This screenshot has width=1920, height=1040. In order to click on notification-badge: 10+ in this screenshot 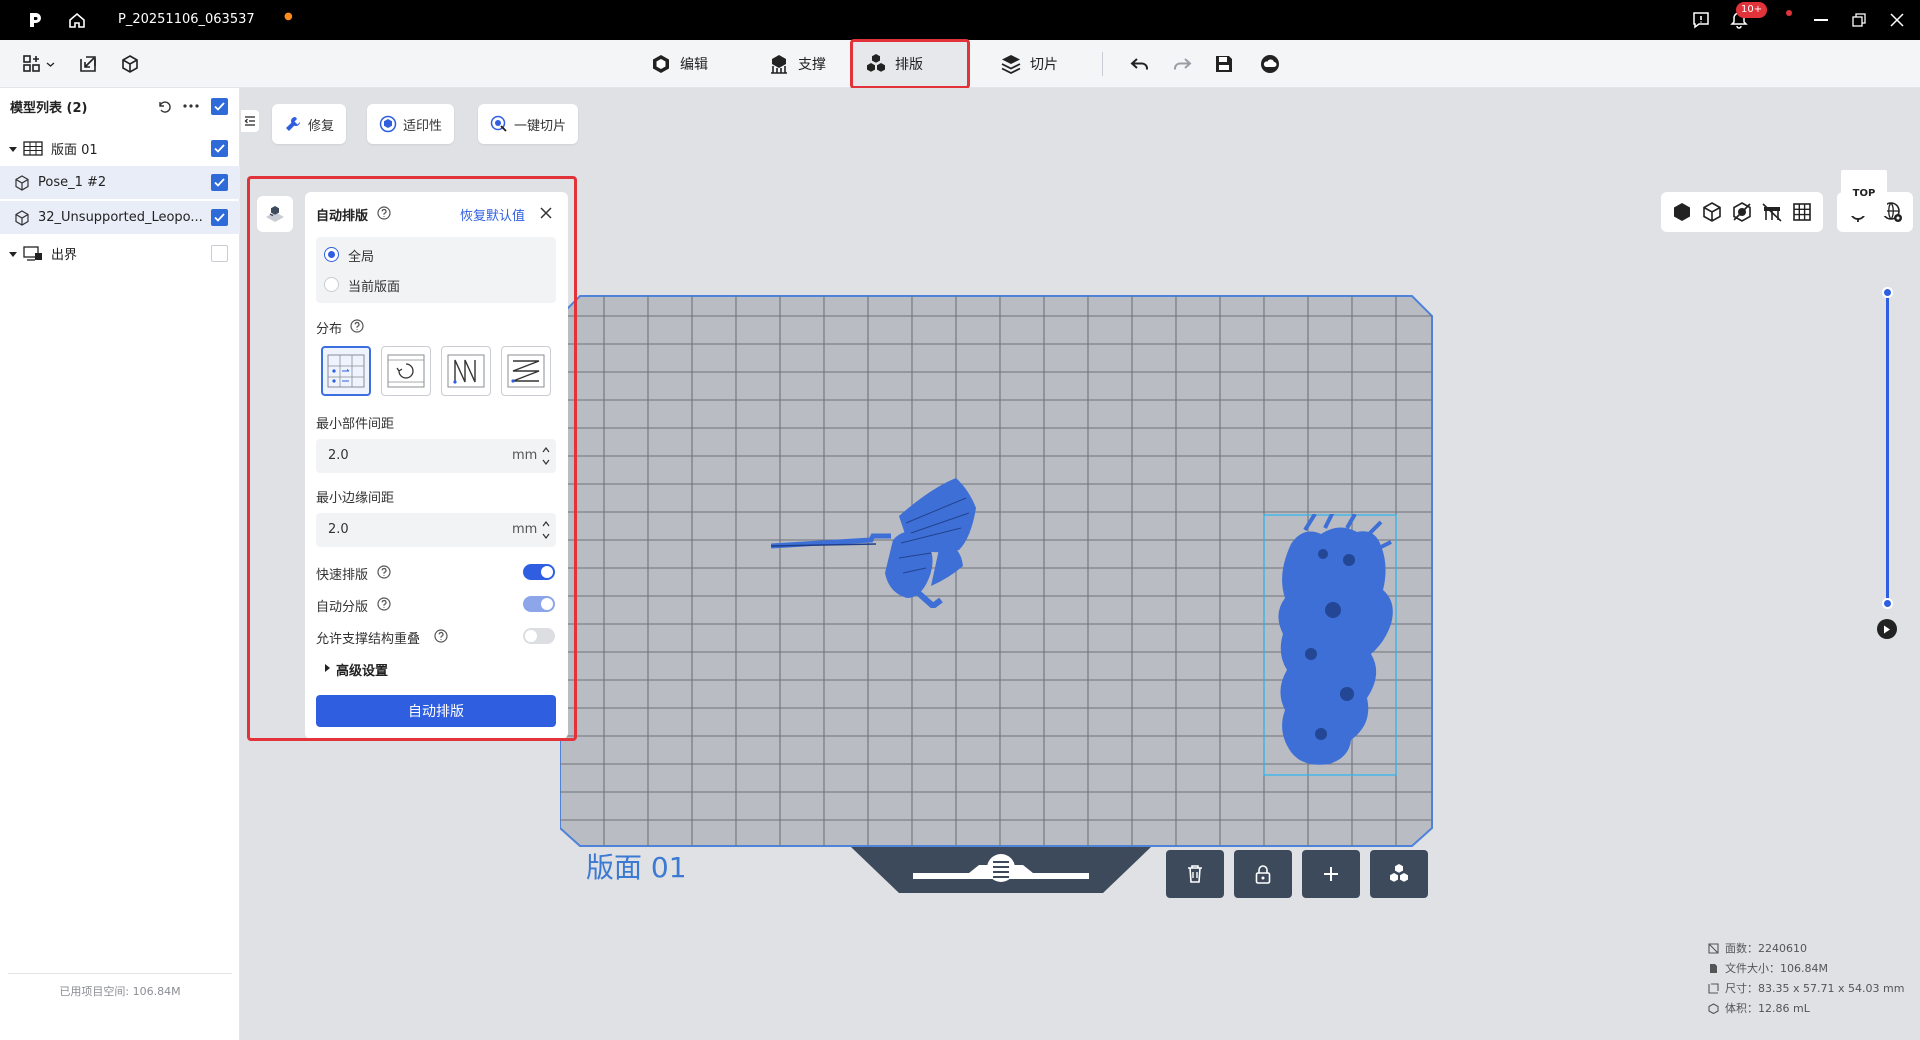, I will do `click(1752, 10)`.